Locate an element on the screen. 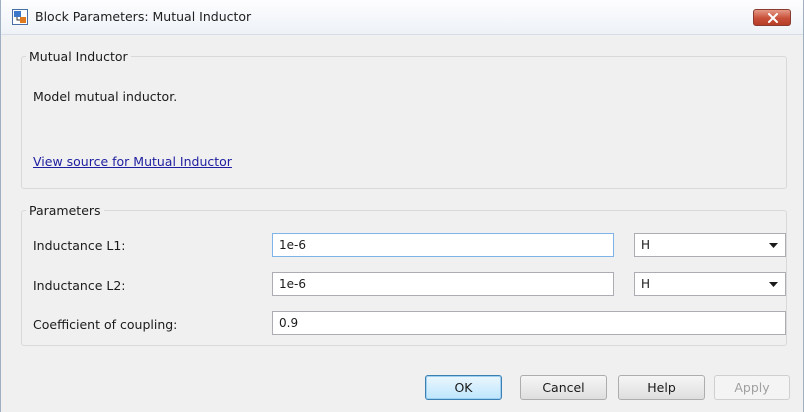 The width and height of the screenshot is (804, 412). inductance-l1-unit-select: H is located at coordinates (710, 245).